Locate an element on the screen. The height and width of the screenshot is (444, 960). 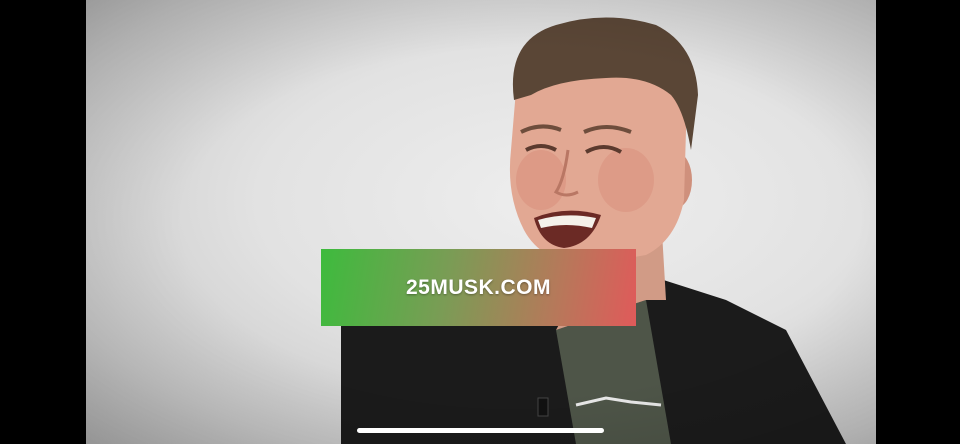
home-indicator-bar is located at coordinates (480, 430).